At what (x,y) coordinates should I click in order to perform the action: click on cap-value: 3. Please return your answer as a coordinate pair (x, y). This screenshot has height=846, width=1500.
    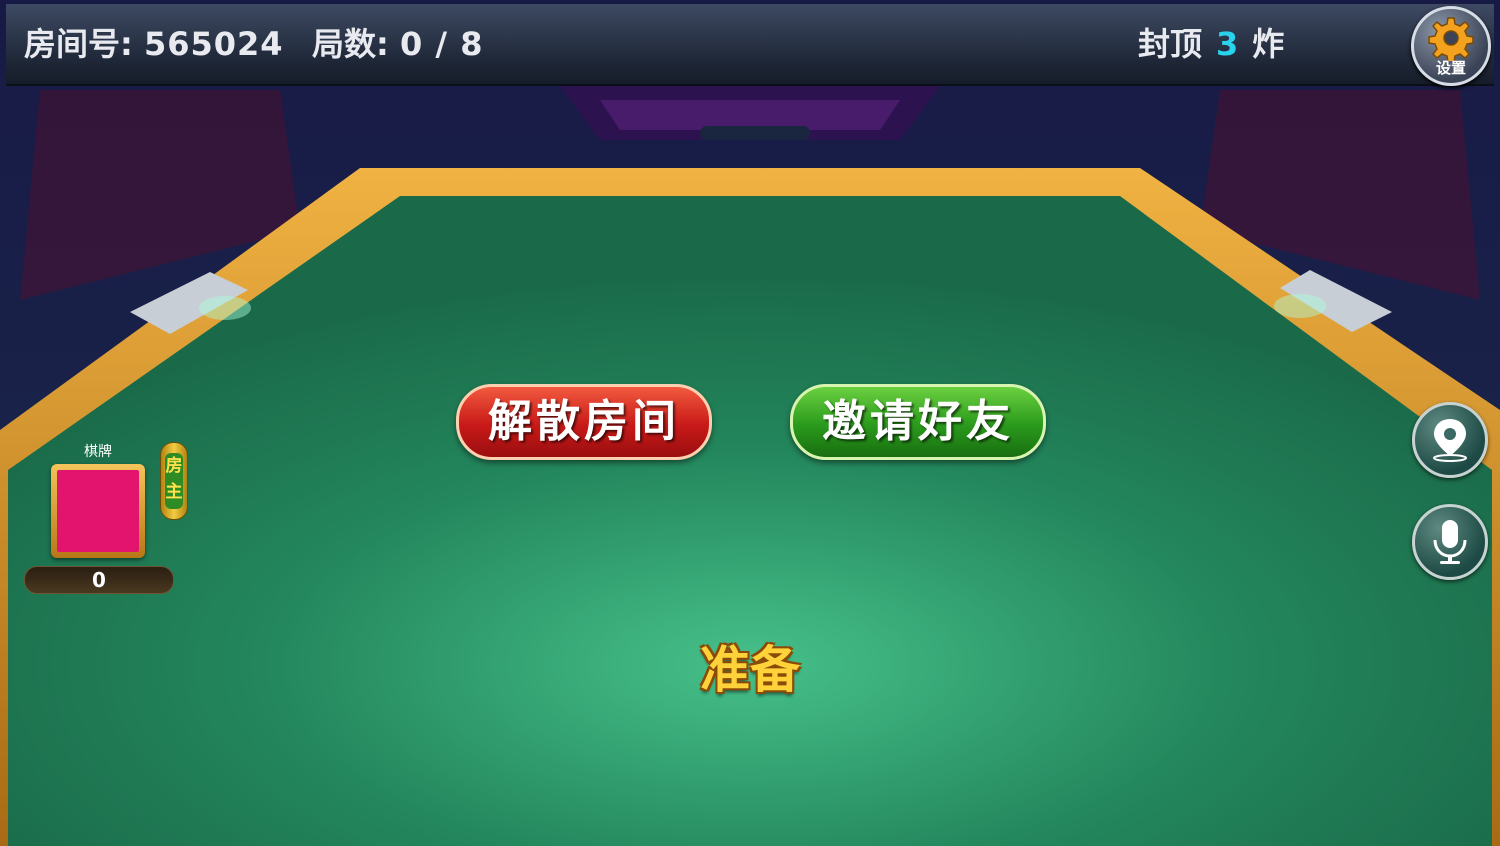
    Looking at the image, I should click on (1227, 44).